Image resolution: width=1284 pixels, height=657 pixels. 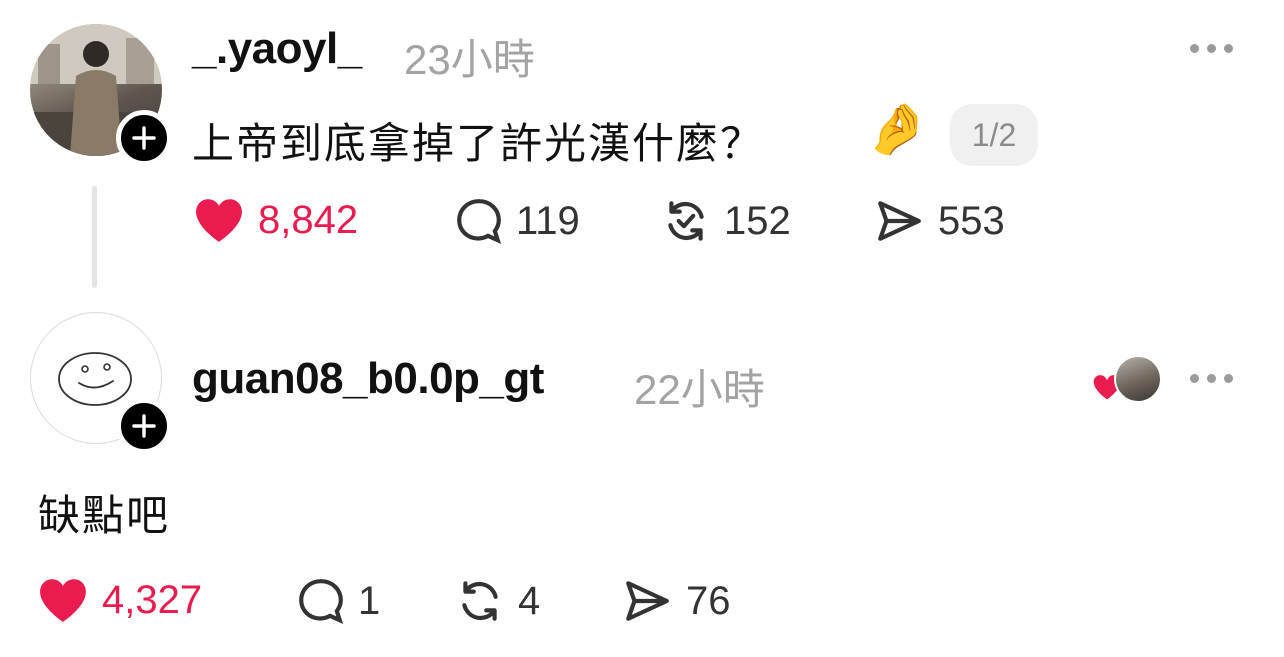 What do you see at coordinates (994, 135) in the screenshot?
I see `page-indicator: 1/2` at bounding box center [994, 135].